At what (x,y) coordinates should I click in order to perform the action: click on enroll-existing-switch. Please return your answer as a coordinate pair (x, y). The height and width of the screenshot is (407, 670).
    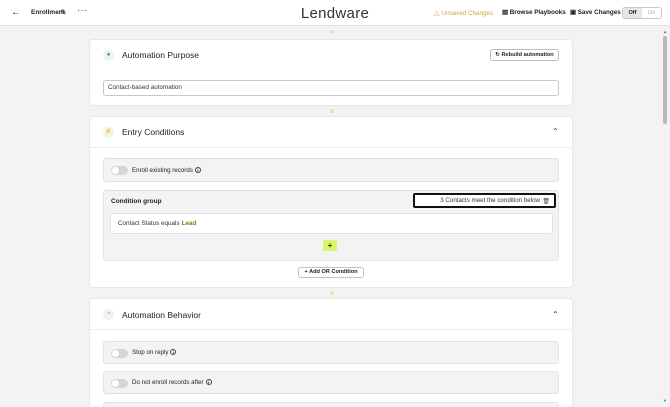
    Looking at the image, I should click on (119, 170).